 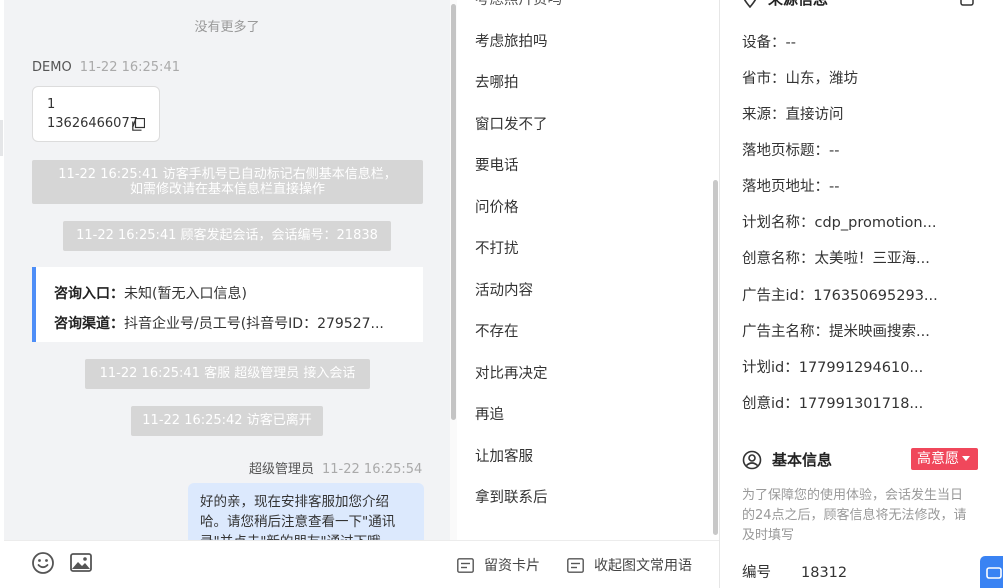 What do you see at coordinates (81, 563) in the screenshot?
I see `image-icon` at bounding box center [81, 563].